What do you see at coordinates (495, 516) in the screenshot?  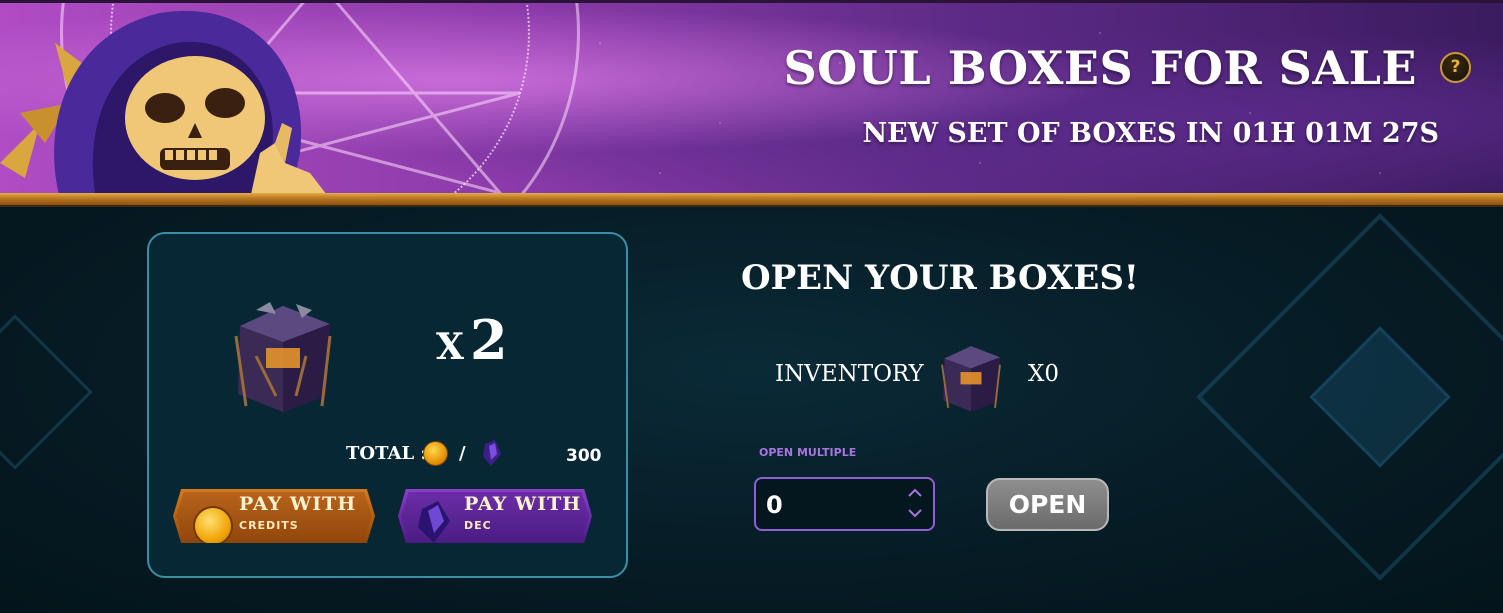 I see `pay-with-dec-button: PAY WITH DEC` at bounding box center [495, 516].